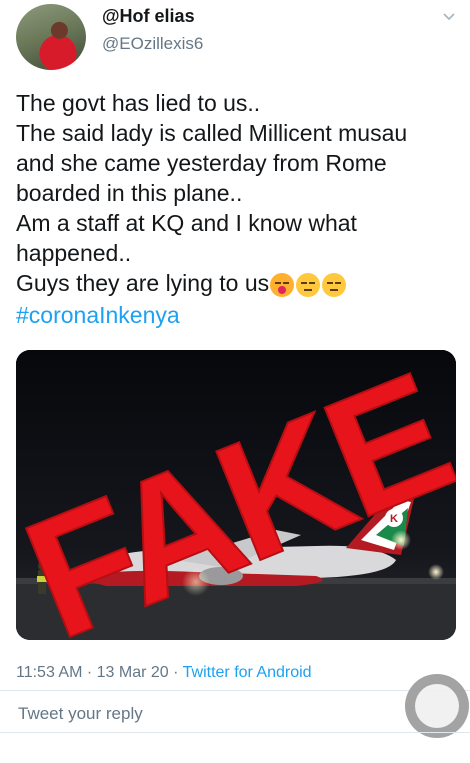 The image size is (470, 763). I want to click on avatar, so click(51, 37).